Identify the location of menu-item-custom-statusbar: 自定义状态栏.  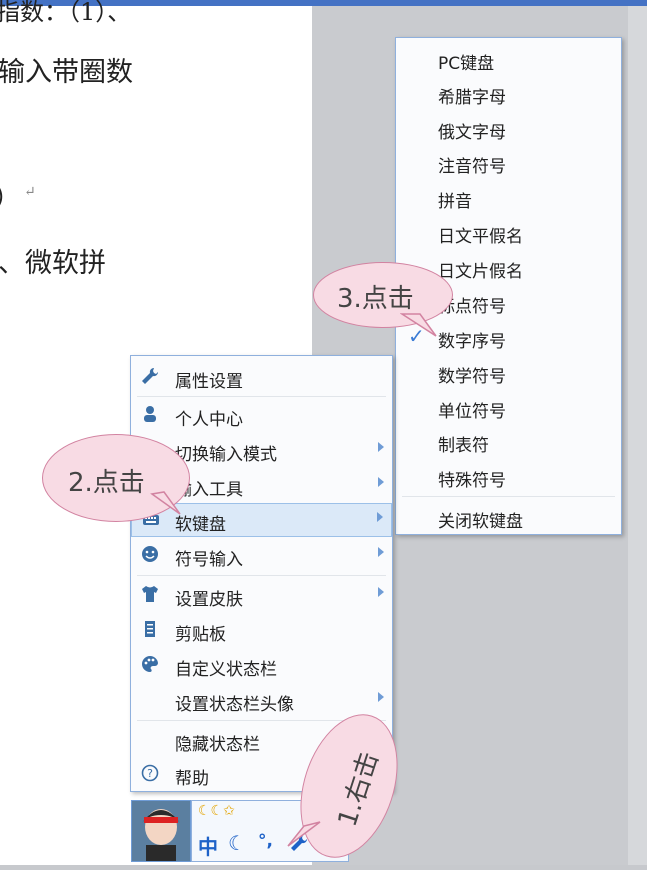
(261, 665).